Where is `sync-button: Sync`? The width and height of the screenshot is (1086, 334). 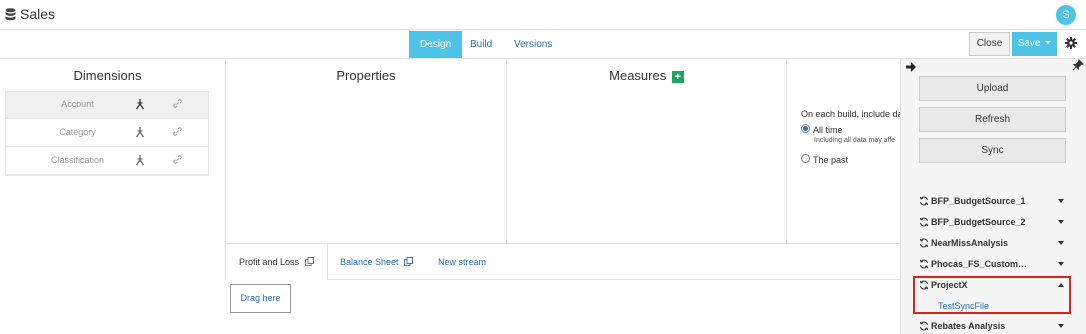
sync-button: Sync is located at coordinates (992, 150).